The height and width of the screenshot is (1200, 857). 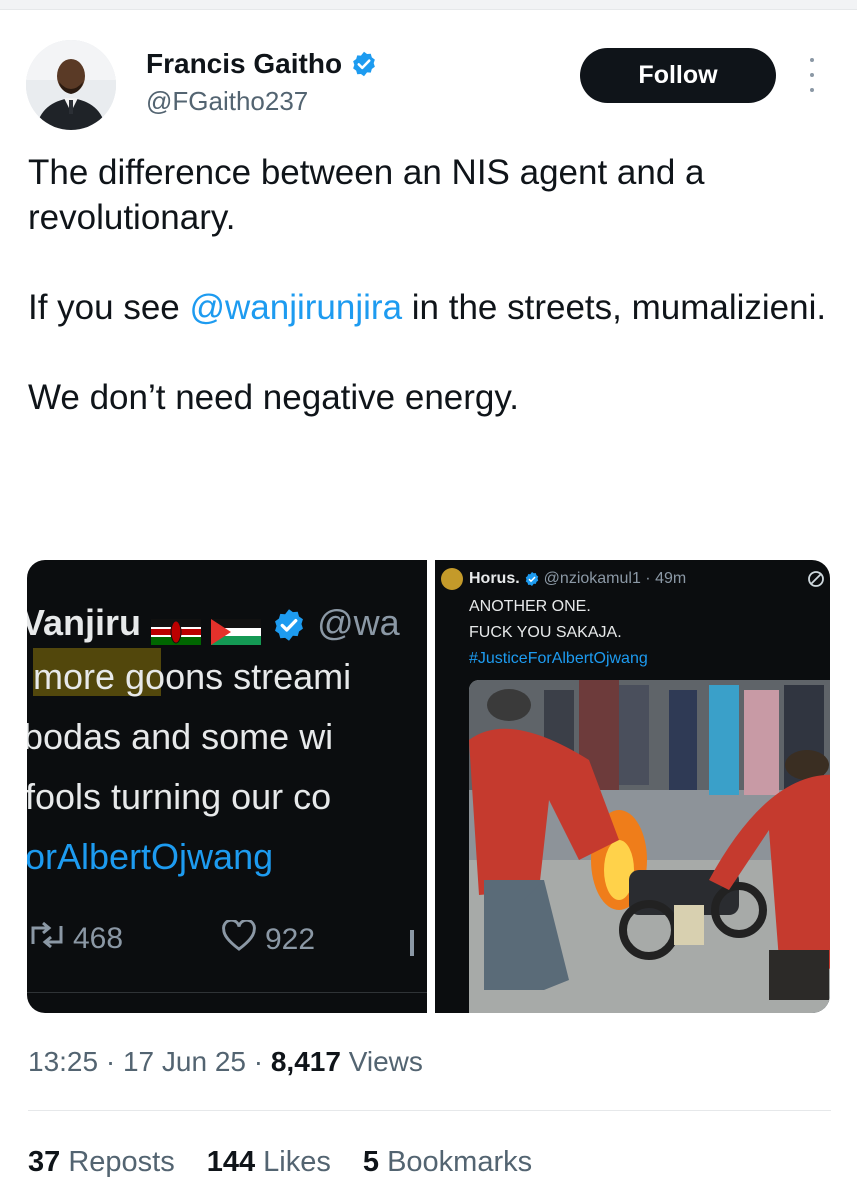 What do you see at coordinates (109, 307) in the screenshot?
I see `tweet-text-before-mention: If you see` at bounding box center [109, 307].